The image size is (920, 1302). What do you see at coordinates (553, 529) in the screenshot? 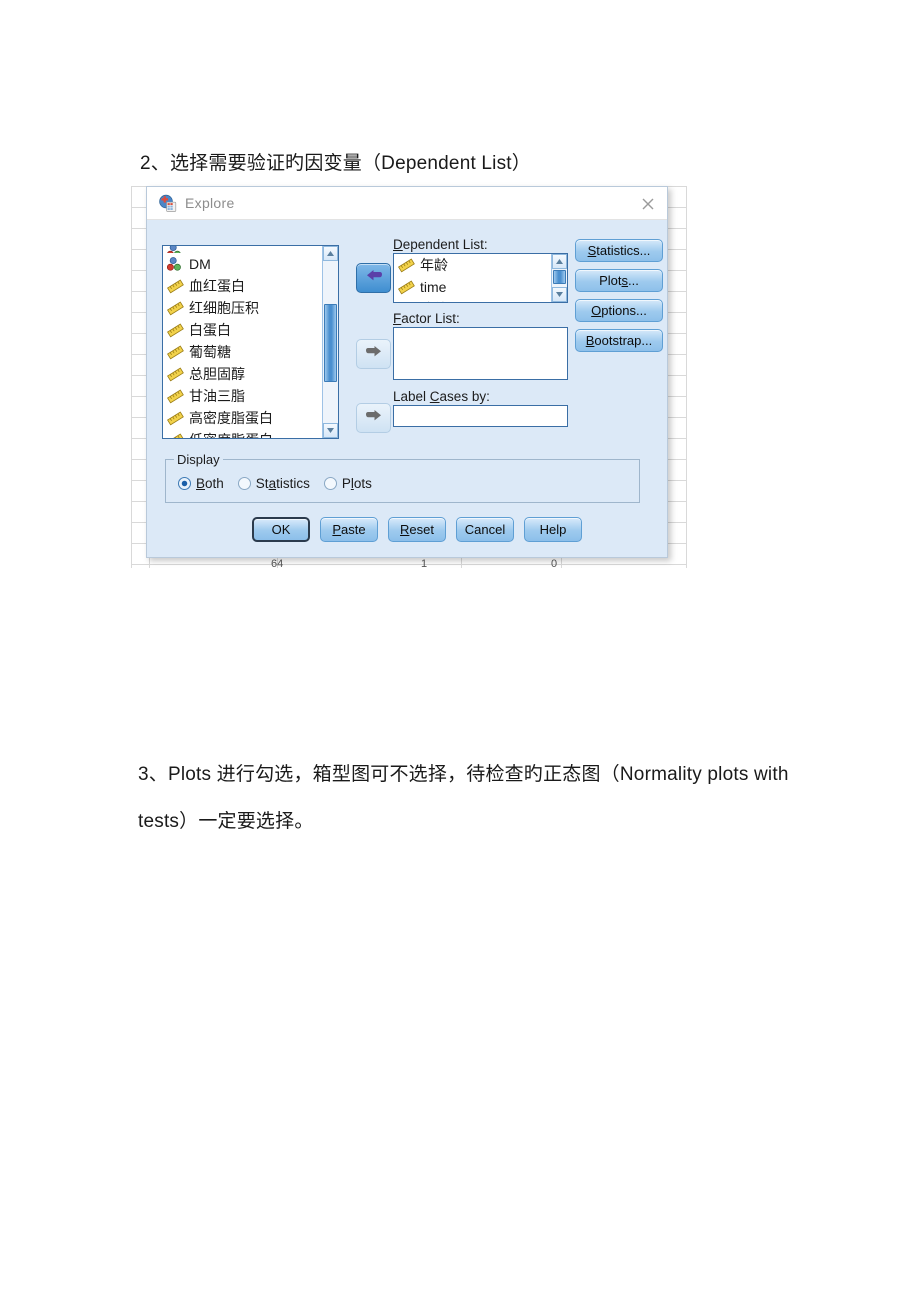
I see `help-button: Help` at bounding box center [553, 529].